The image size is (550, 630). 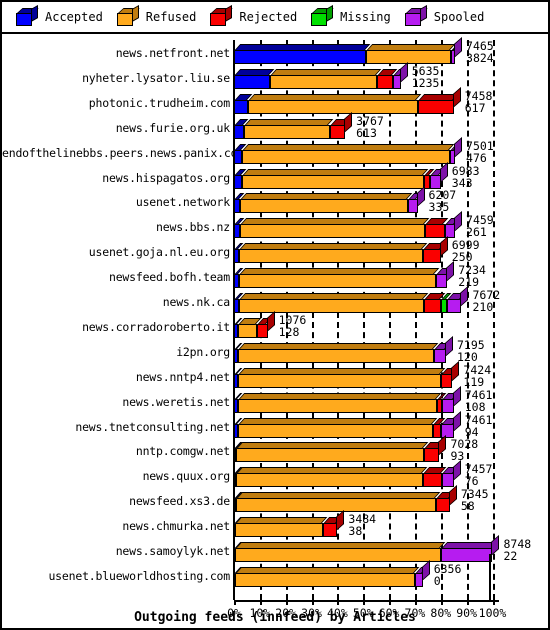 I want to click on bar-value-label: 7234 219, so click(x=472, y=276).